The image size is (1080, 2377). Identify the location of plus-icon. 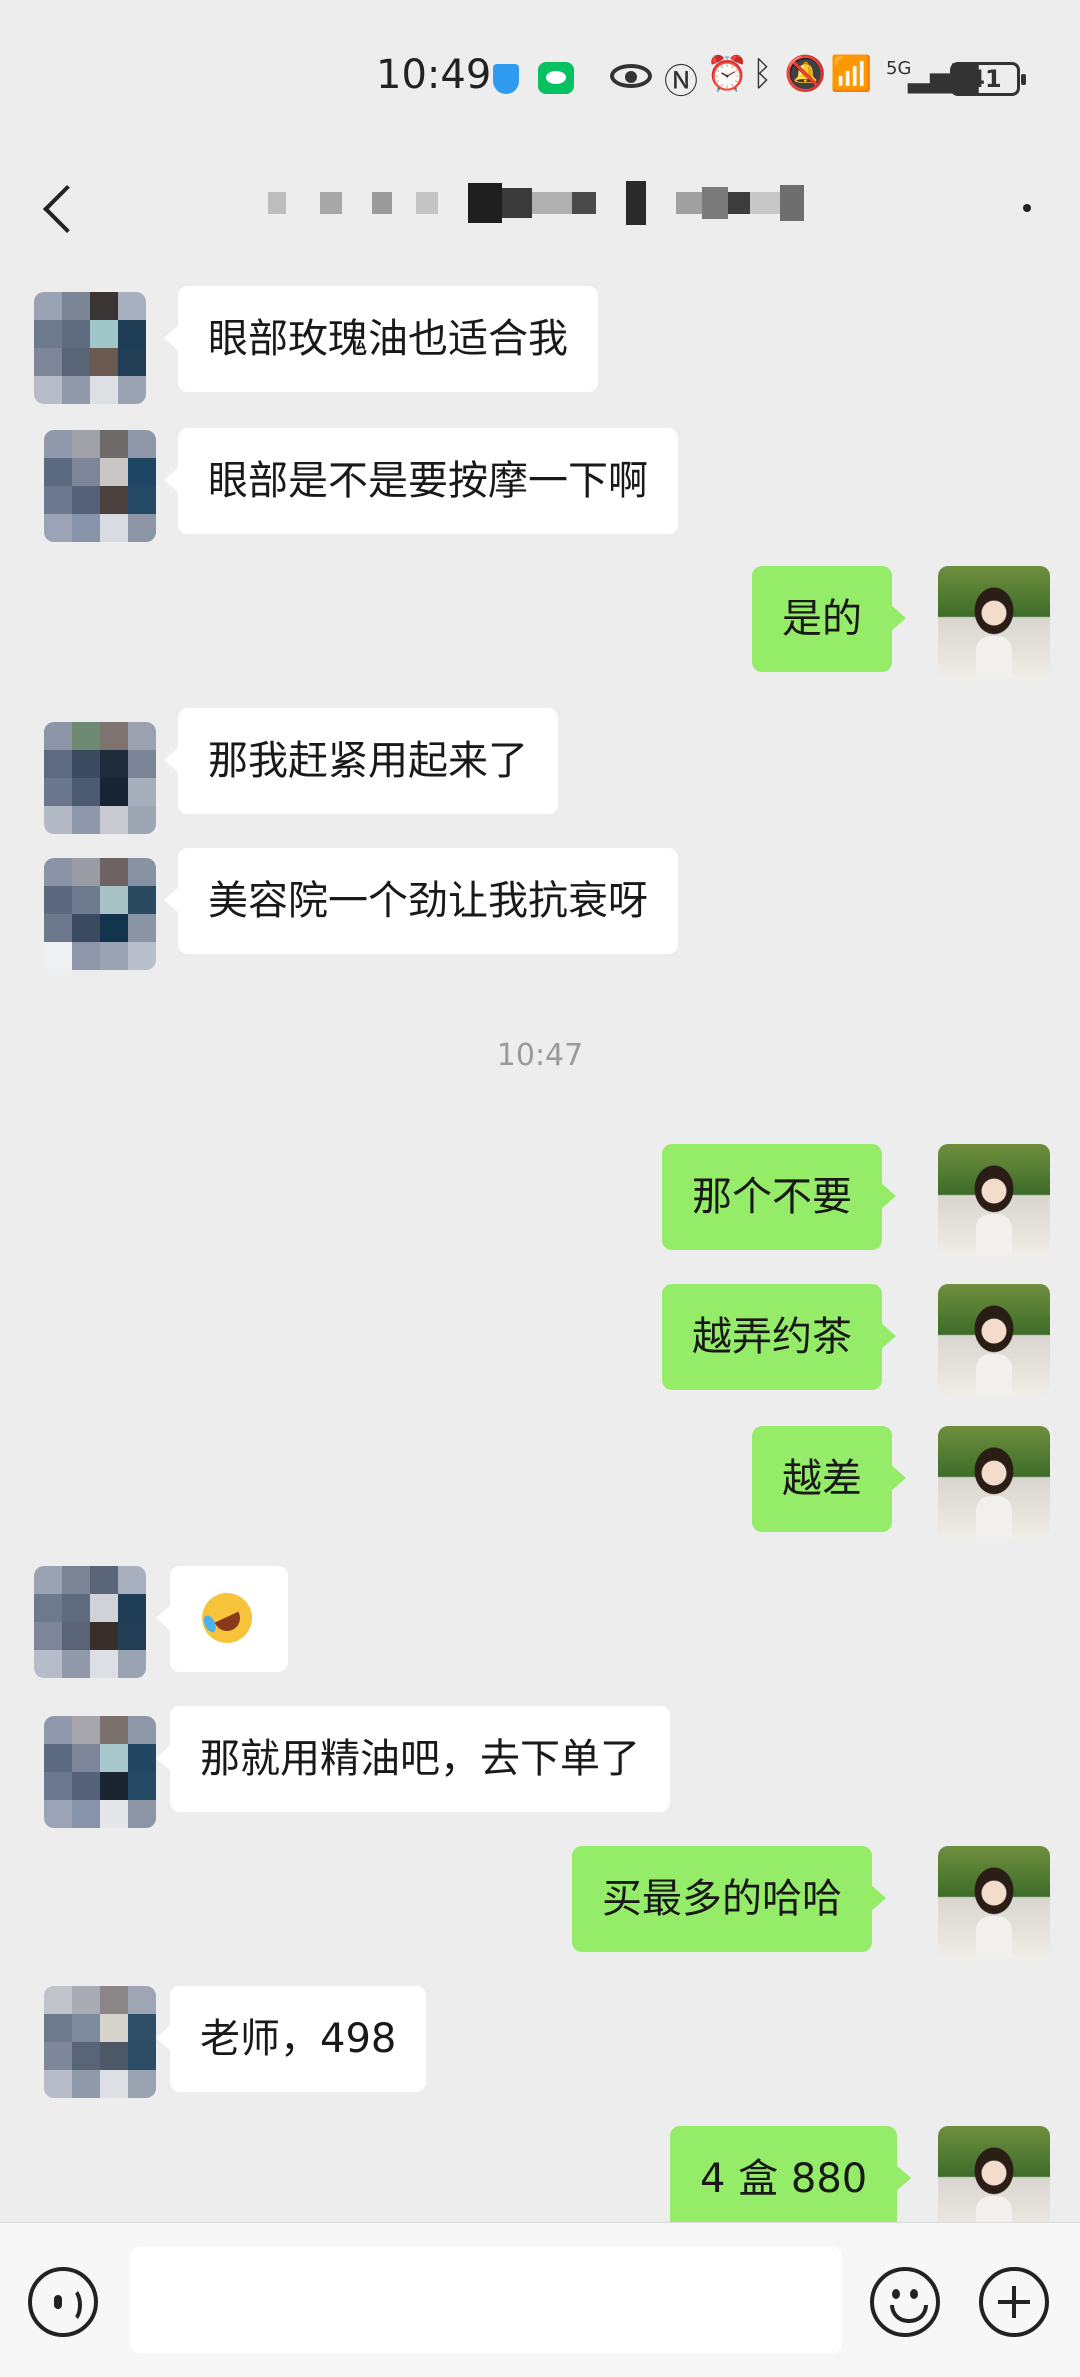
(1014, 2302).